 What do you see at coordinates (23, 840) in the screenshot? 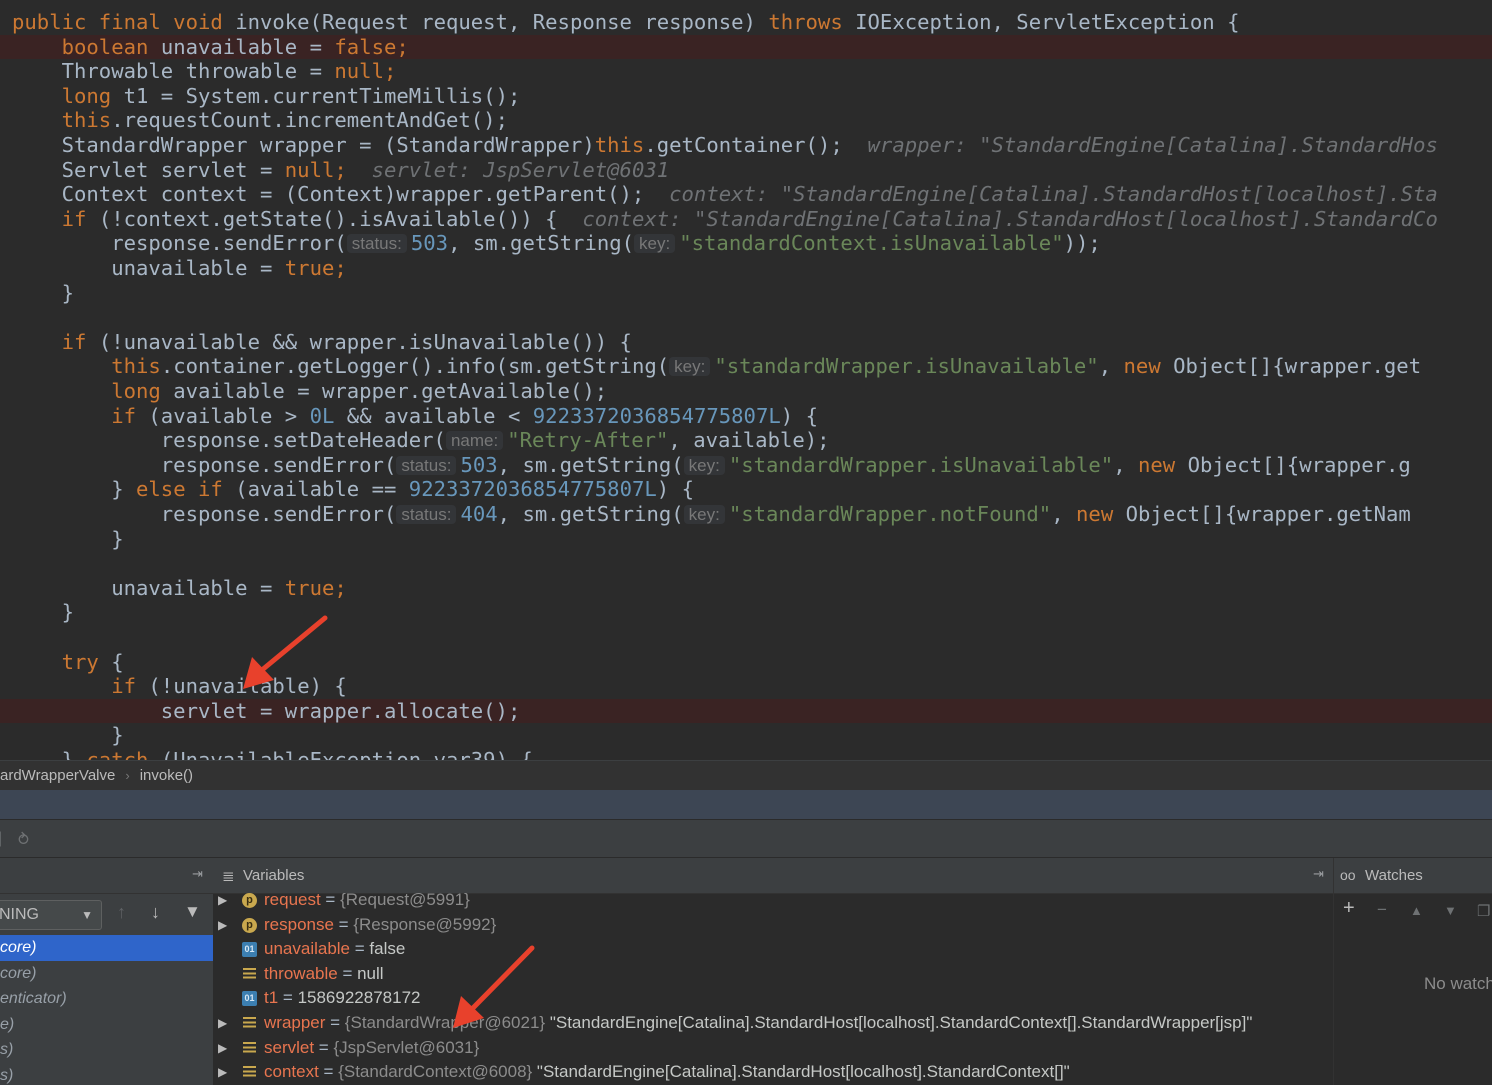
I see `evaluate-expression-icon: ⥁` at bounding box center [23, 840].